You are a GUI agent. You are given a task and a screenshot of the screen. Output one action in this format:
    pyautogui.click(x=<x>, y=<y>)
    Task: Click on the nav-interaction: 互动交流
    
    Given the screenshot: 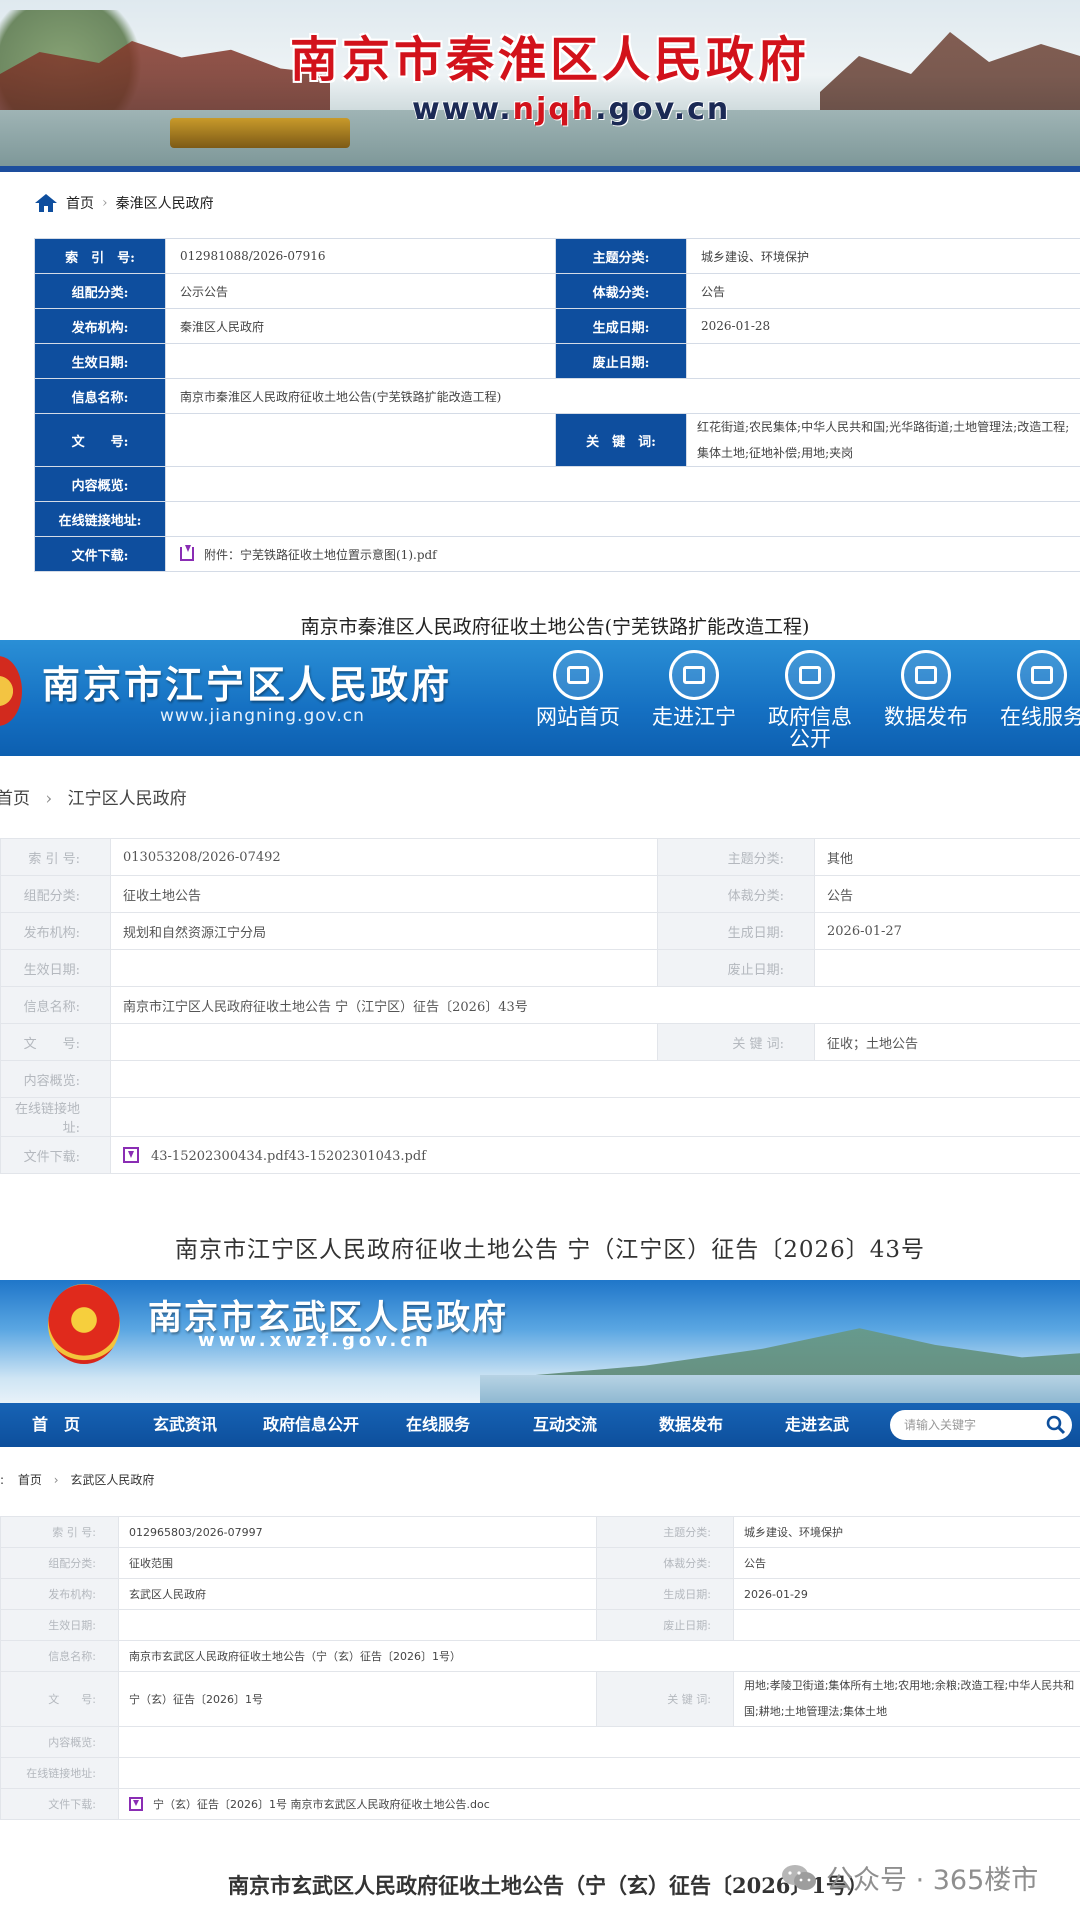 What is the action you would take?
    pyautogui.click(x=565, y=1425)
    